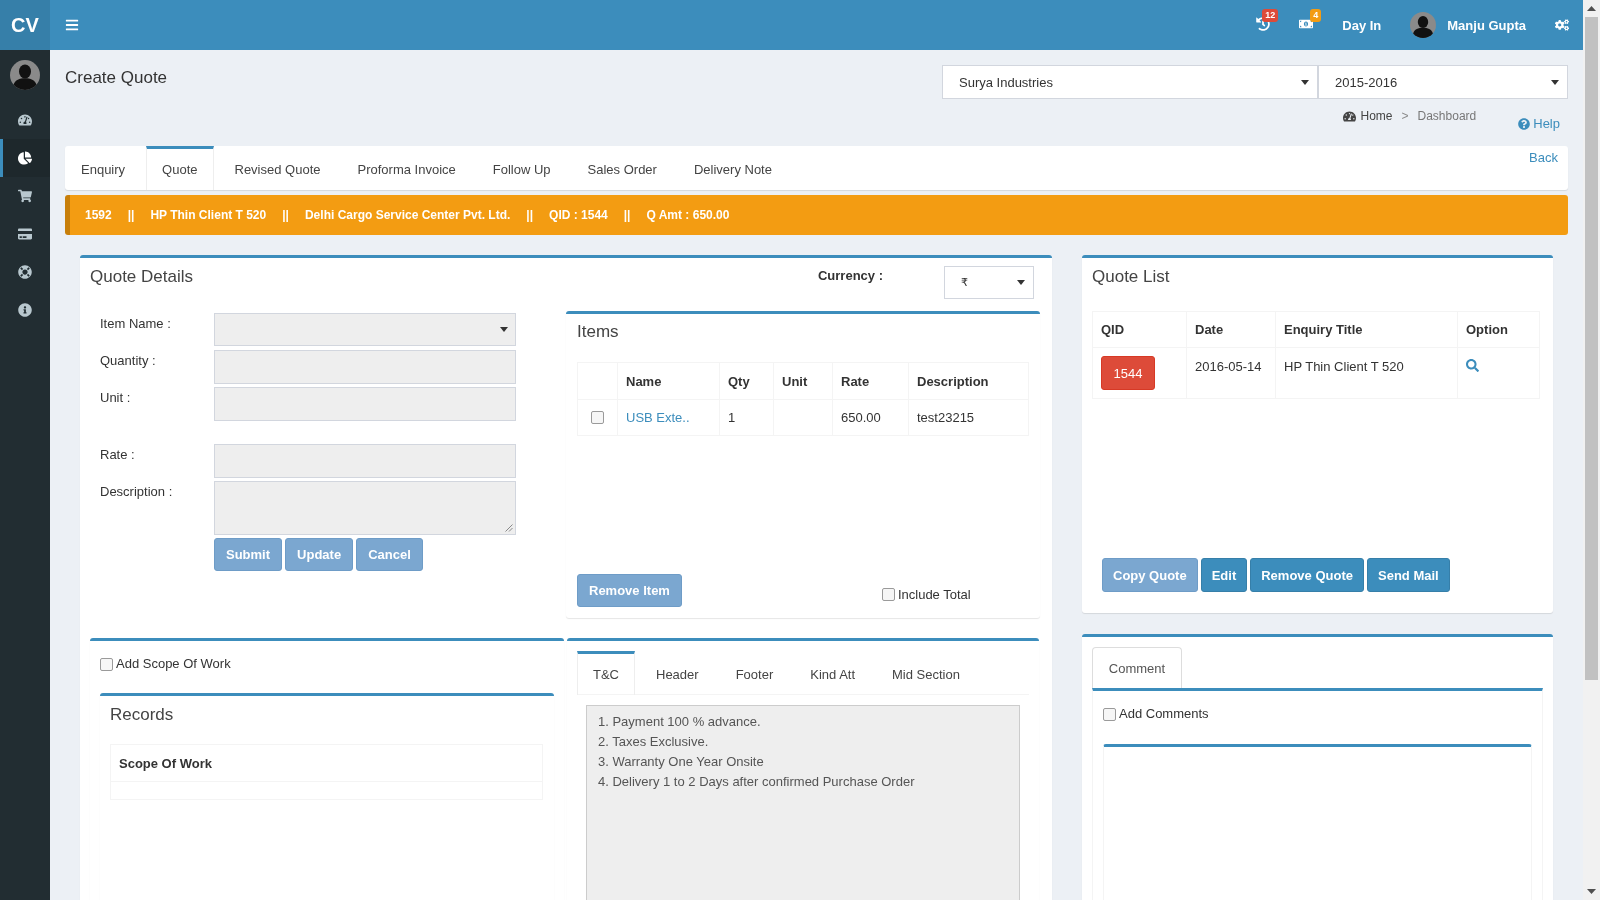  I want to click on credit-card-icon, so click(25, 234).